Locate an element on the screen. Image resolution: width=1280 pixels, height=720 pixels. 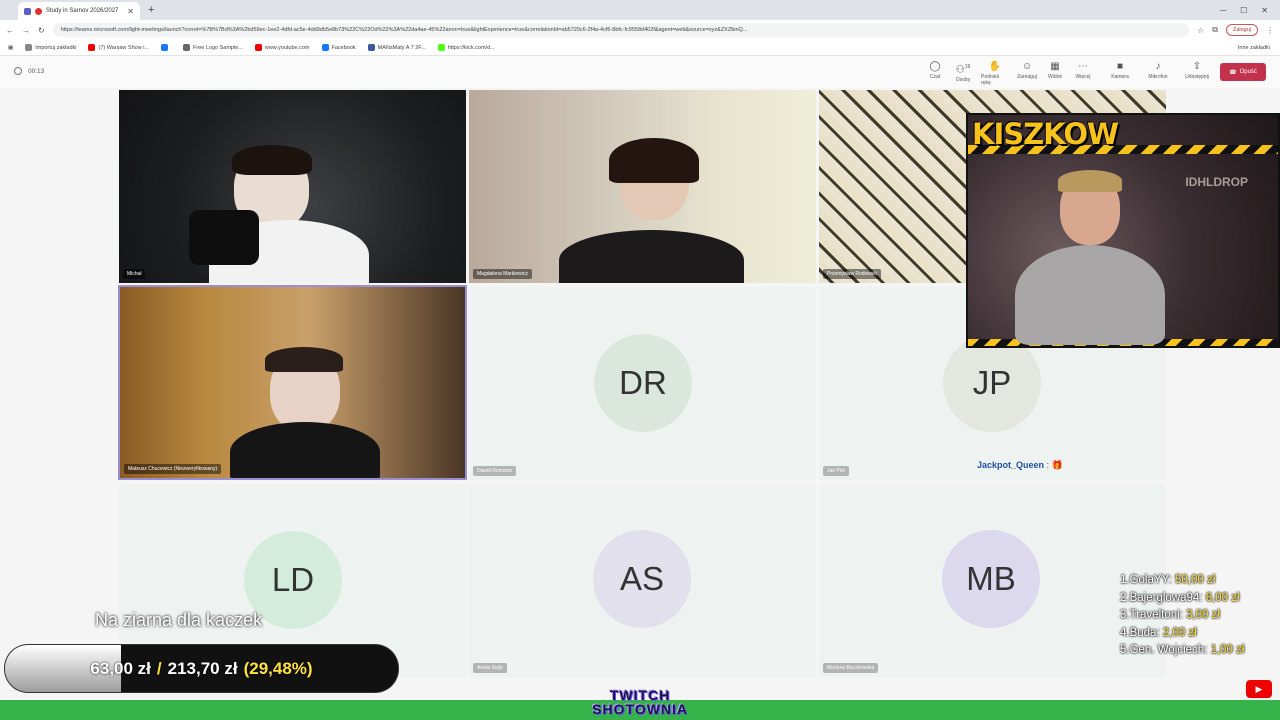
participant-tile: DR Dawid Romanis is located at coordinates (642, 383).